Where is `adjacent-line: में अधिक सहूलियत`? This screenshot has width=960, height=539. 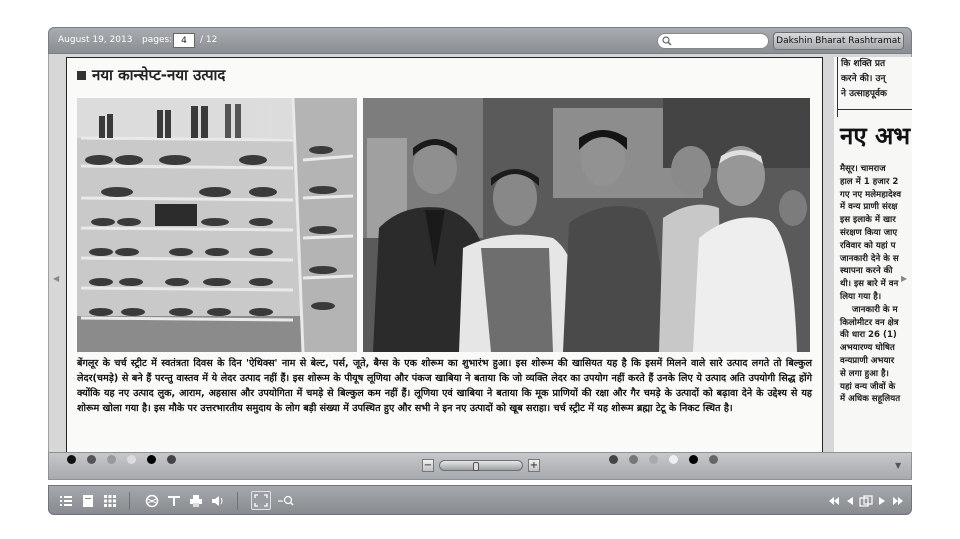 adjacent-line: में अधिक सहूलियत is located at coordinates (870, 399).